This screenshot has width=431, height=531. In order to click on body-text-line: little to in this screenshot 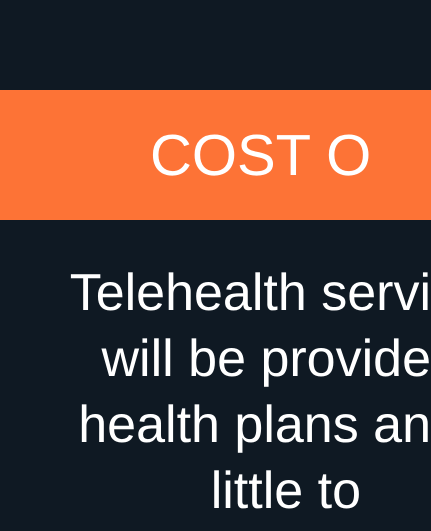, I will do `click(285, 491)`.